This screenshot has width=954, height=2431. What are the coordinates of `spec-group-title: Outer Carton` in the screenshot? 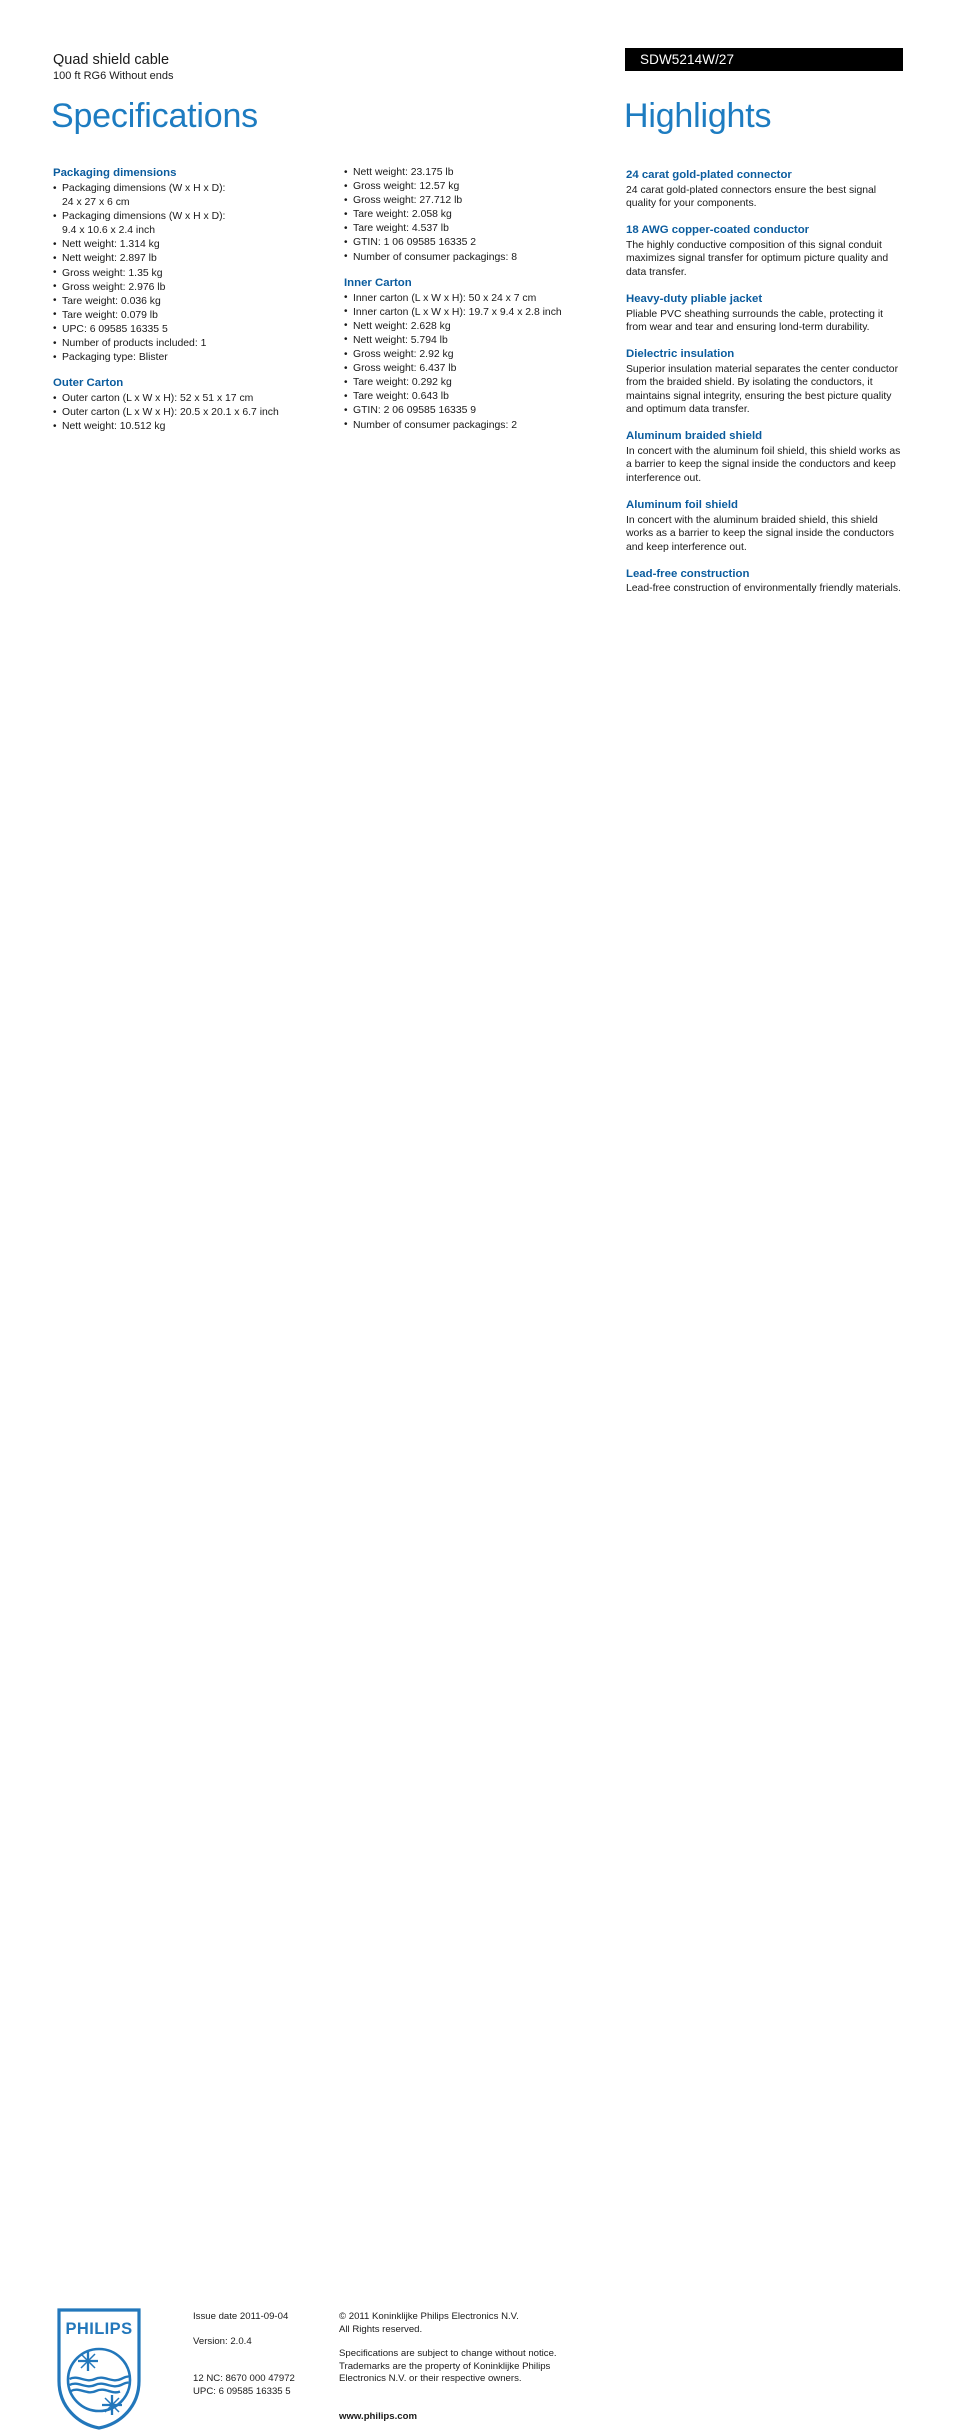 It's located at (88, 383).